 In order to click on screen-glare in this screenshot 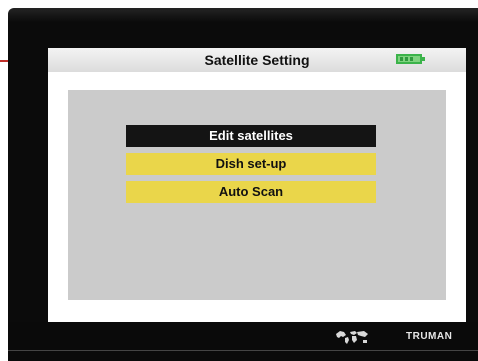, I will do `click(243, 15)`.